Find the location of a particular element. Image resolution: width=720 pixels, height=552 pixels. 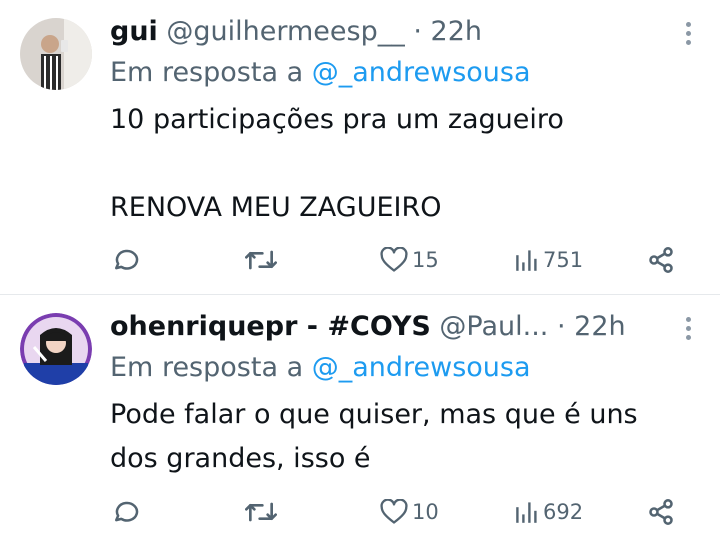

views-count: 692 is located at coordinates (563, 512).